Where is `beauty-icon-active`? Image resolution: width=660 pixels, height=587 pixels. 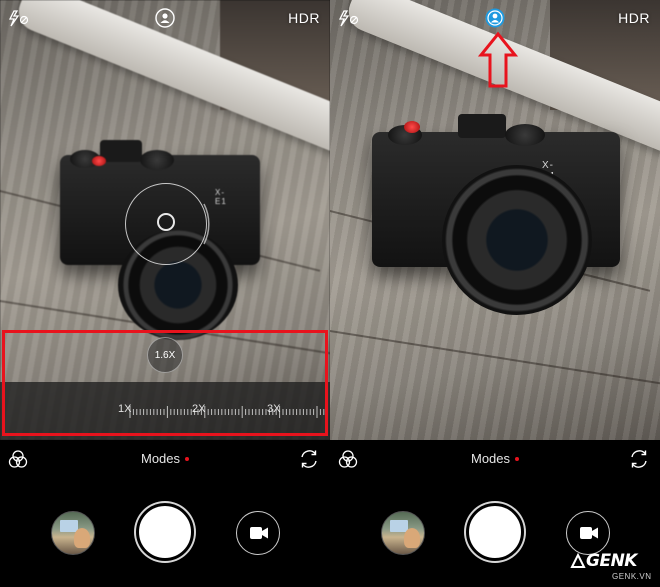 beauty-icon-active is located at coordinates (495, 18).